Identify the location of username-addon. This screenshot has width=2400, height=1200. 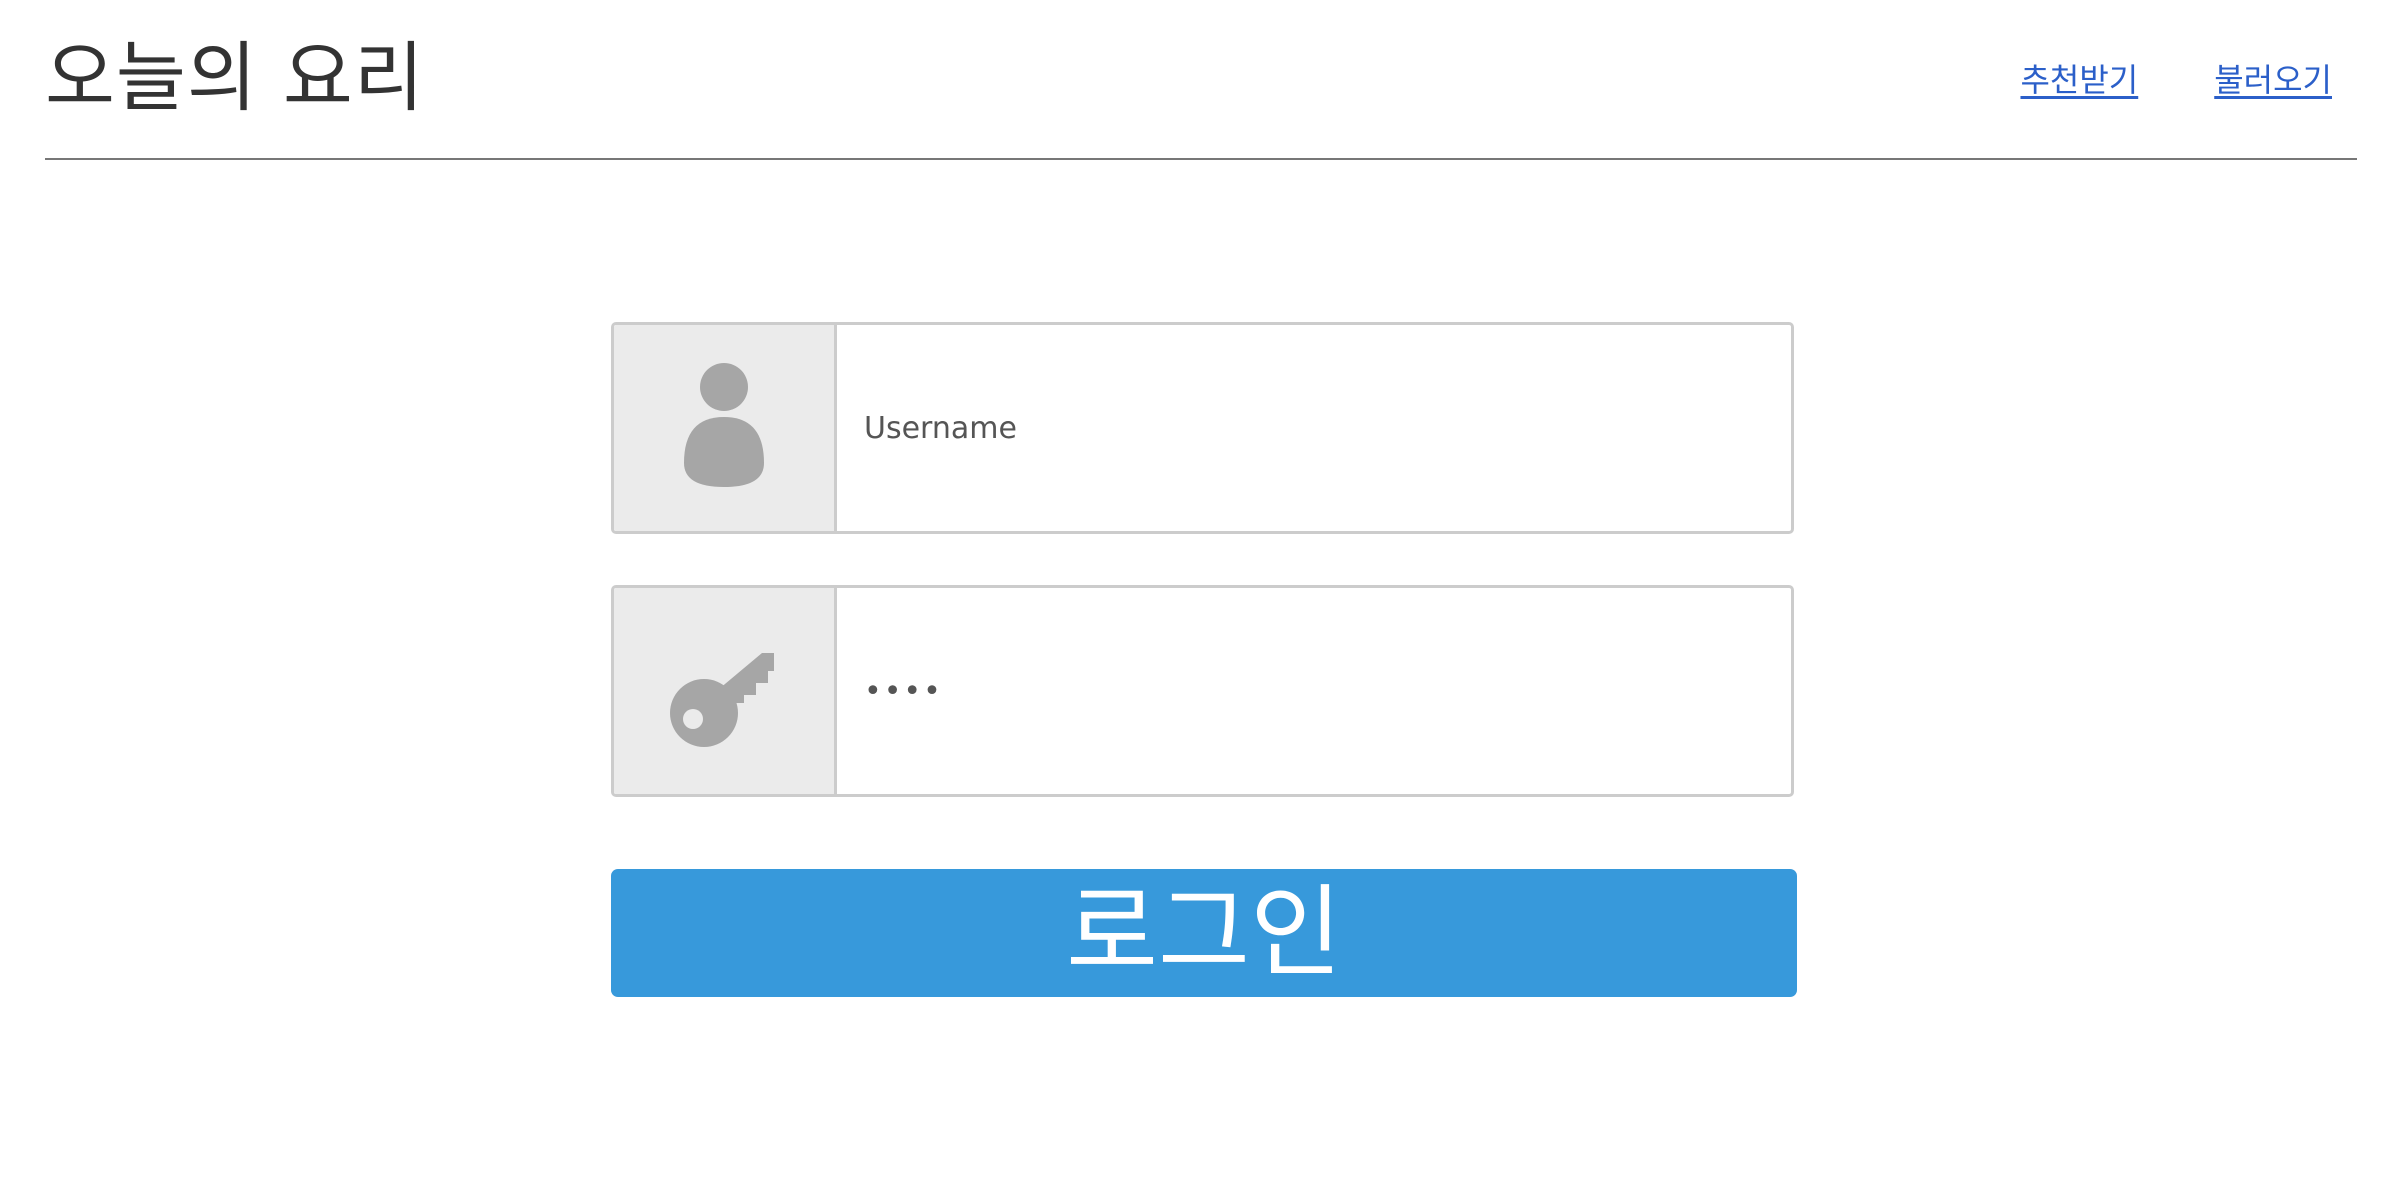
(725, 428).